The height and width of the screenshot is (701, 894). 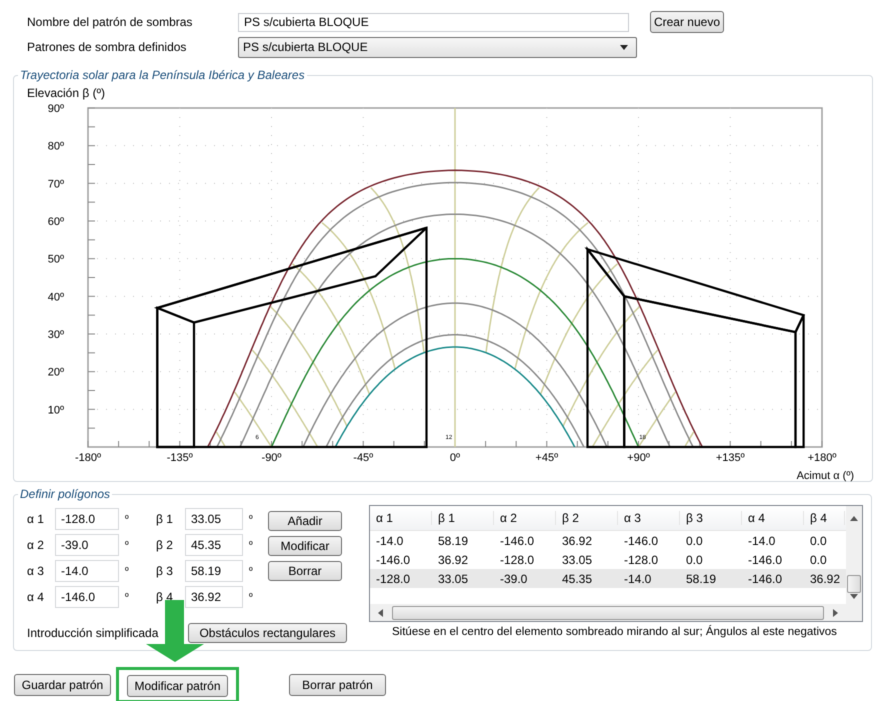 What do you see at coordinates (214, 571) in the screenshot?
I see `angle-field: 58.19` at bounding box center [214, 571].